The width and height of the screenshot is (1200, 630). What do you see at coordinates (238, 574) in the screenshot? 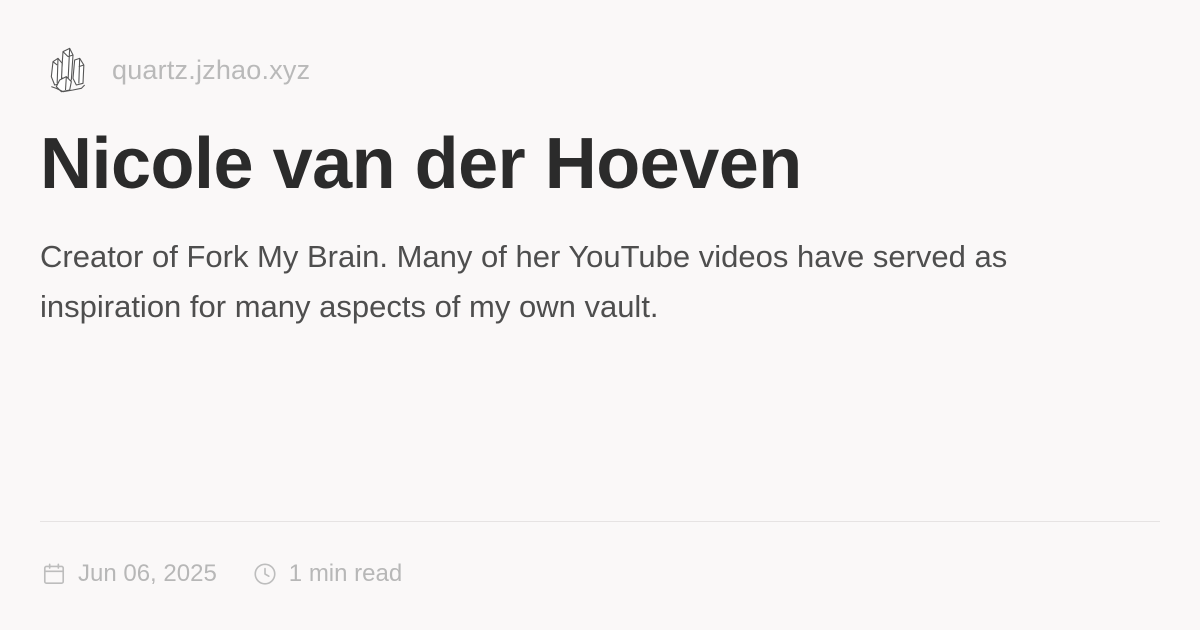
I see `page-meta: Jun 06, 2025 1 min read` at bounding box center [238, 574].